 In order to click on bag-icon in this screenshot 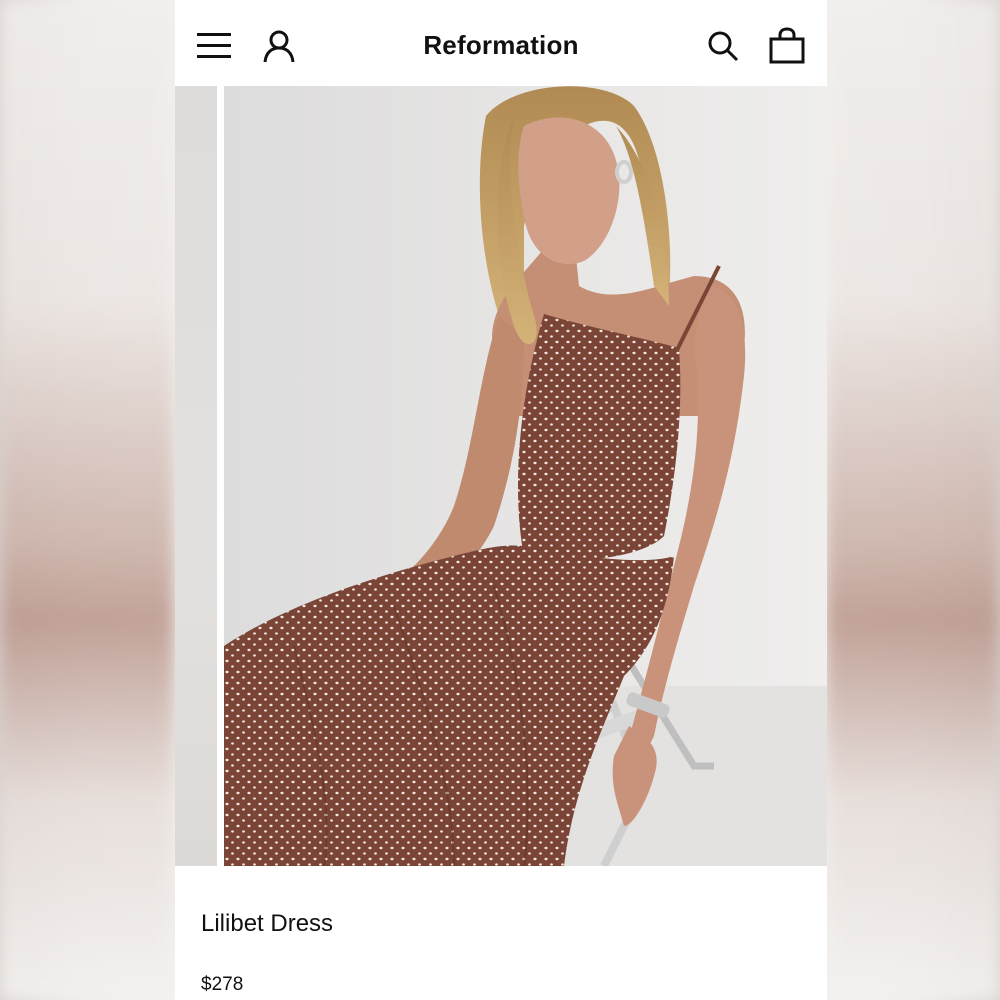, I will do `click(787, 45)`.